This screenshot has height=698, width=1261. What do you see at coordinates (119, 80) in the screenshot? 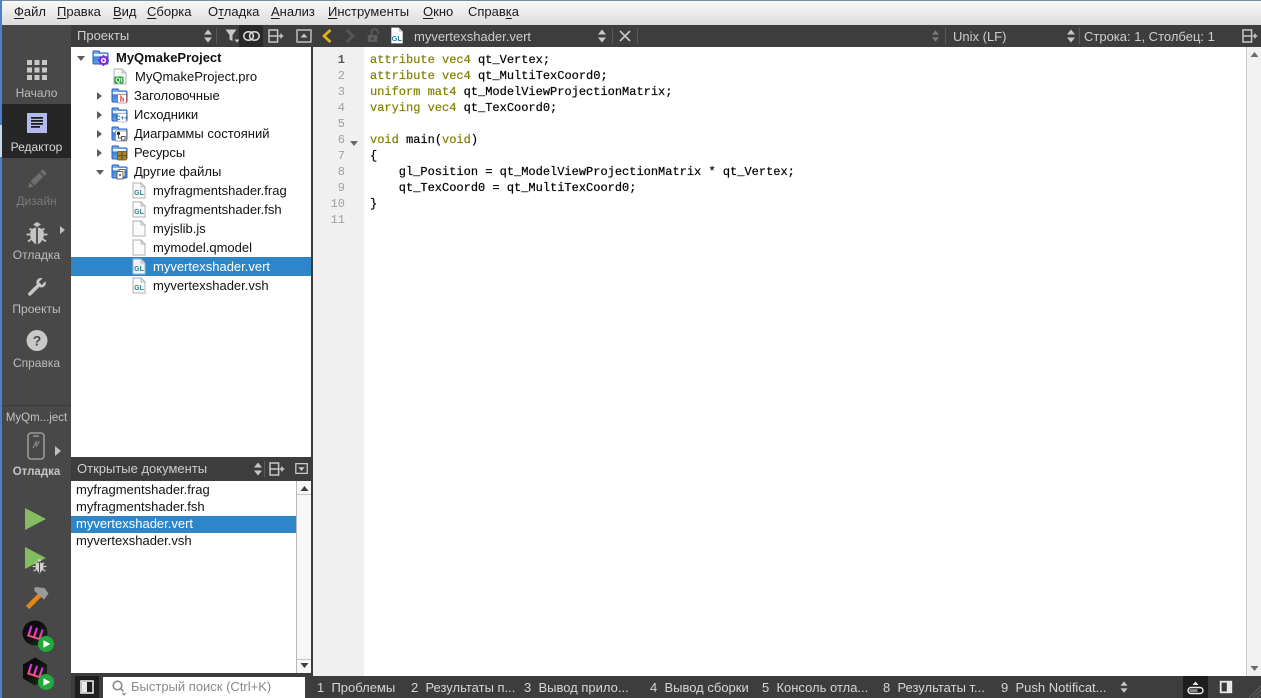
I see `svg-text: Qt` at bounding box center [119, 80].